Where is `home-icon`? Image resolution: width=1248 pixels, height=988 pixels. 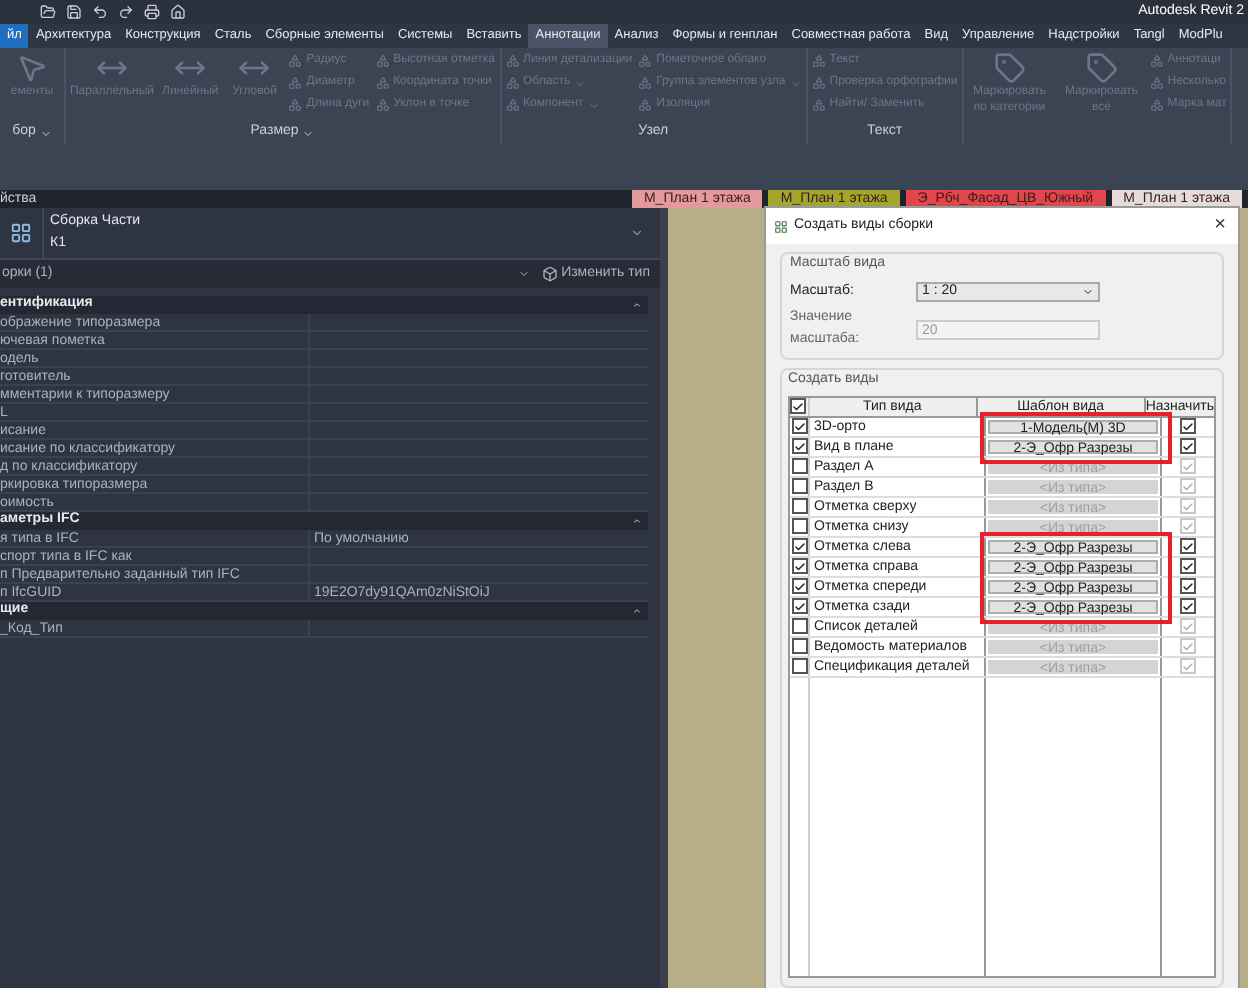 home-icon is located at coordinates (178, 12).